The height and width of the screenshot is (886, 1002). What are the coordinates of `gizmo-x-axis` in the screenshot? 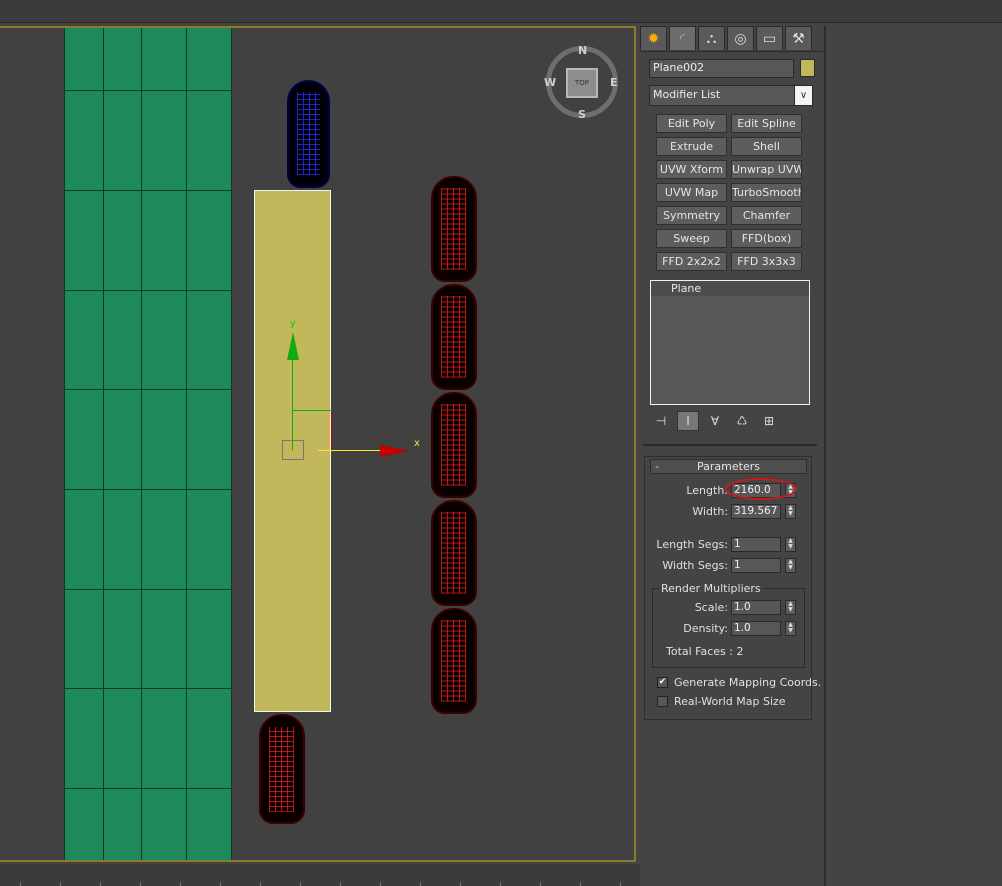 It's located at (353, 450).